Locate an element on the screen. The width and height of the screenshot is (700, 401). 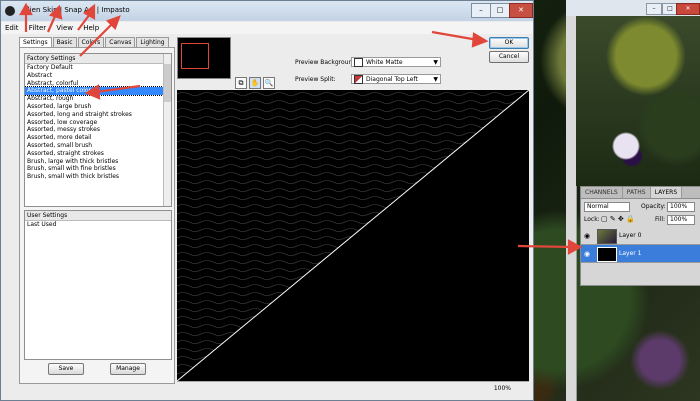
arrow-list-item is located at coordinates (118, 89).